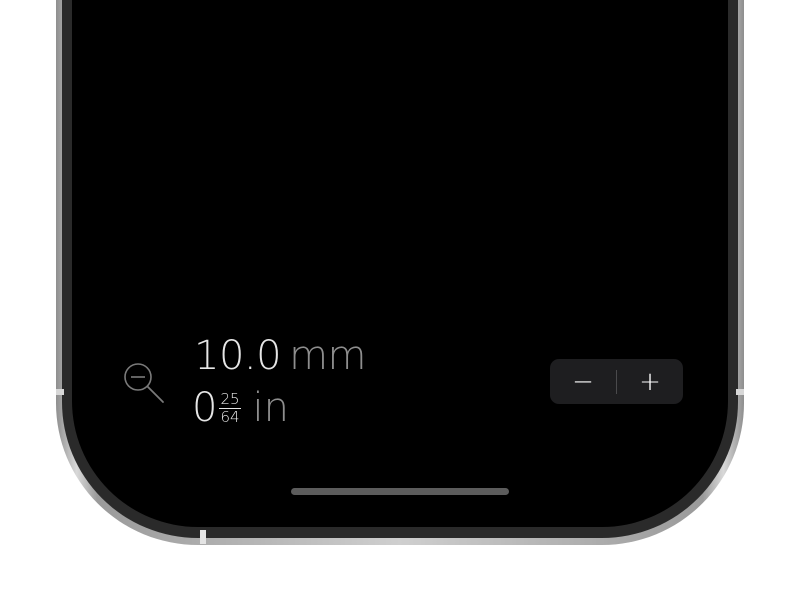  I want to click on imperial-fraction: 25 64, so click(230, 407).